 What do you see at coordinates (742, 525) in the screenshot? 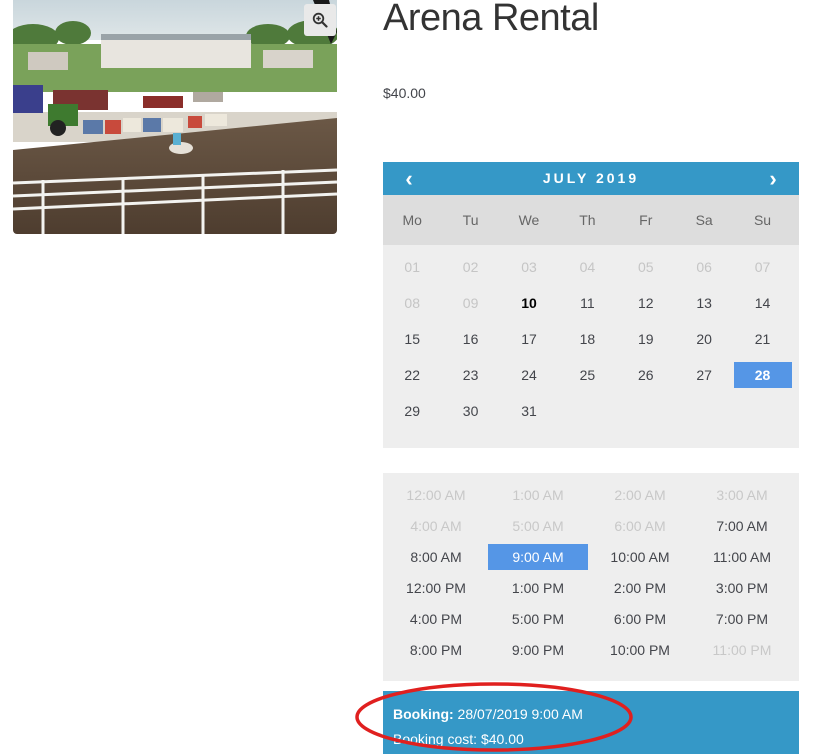
I see `time-slot: 7:00 AM` at bounding box center [742, 525].